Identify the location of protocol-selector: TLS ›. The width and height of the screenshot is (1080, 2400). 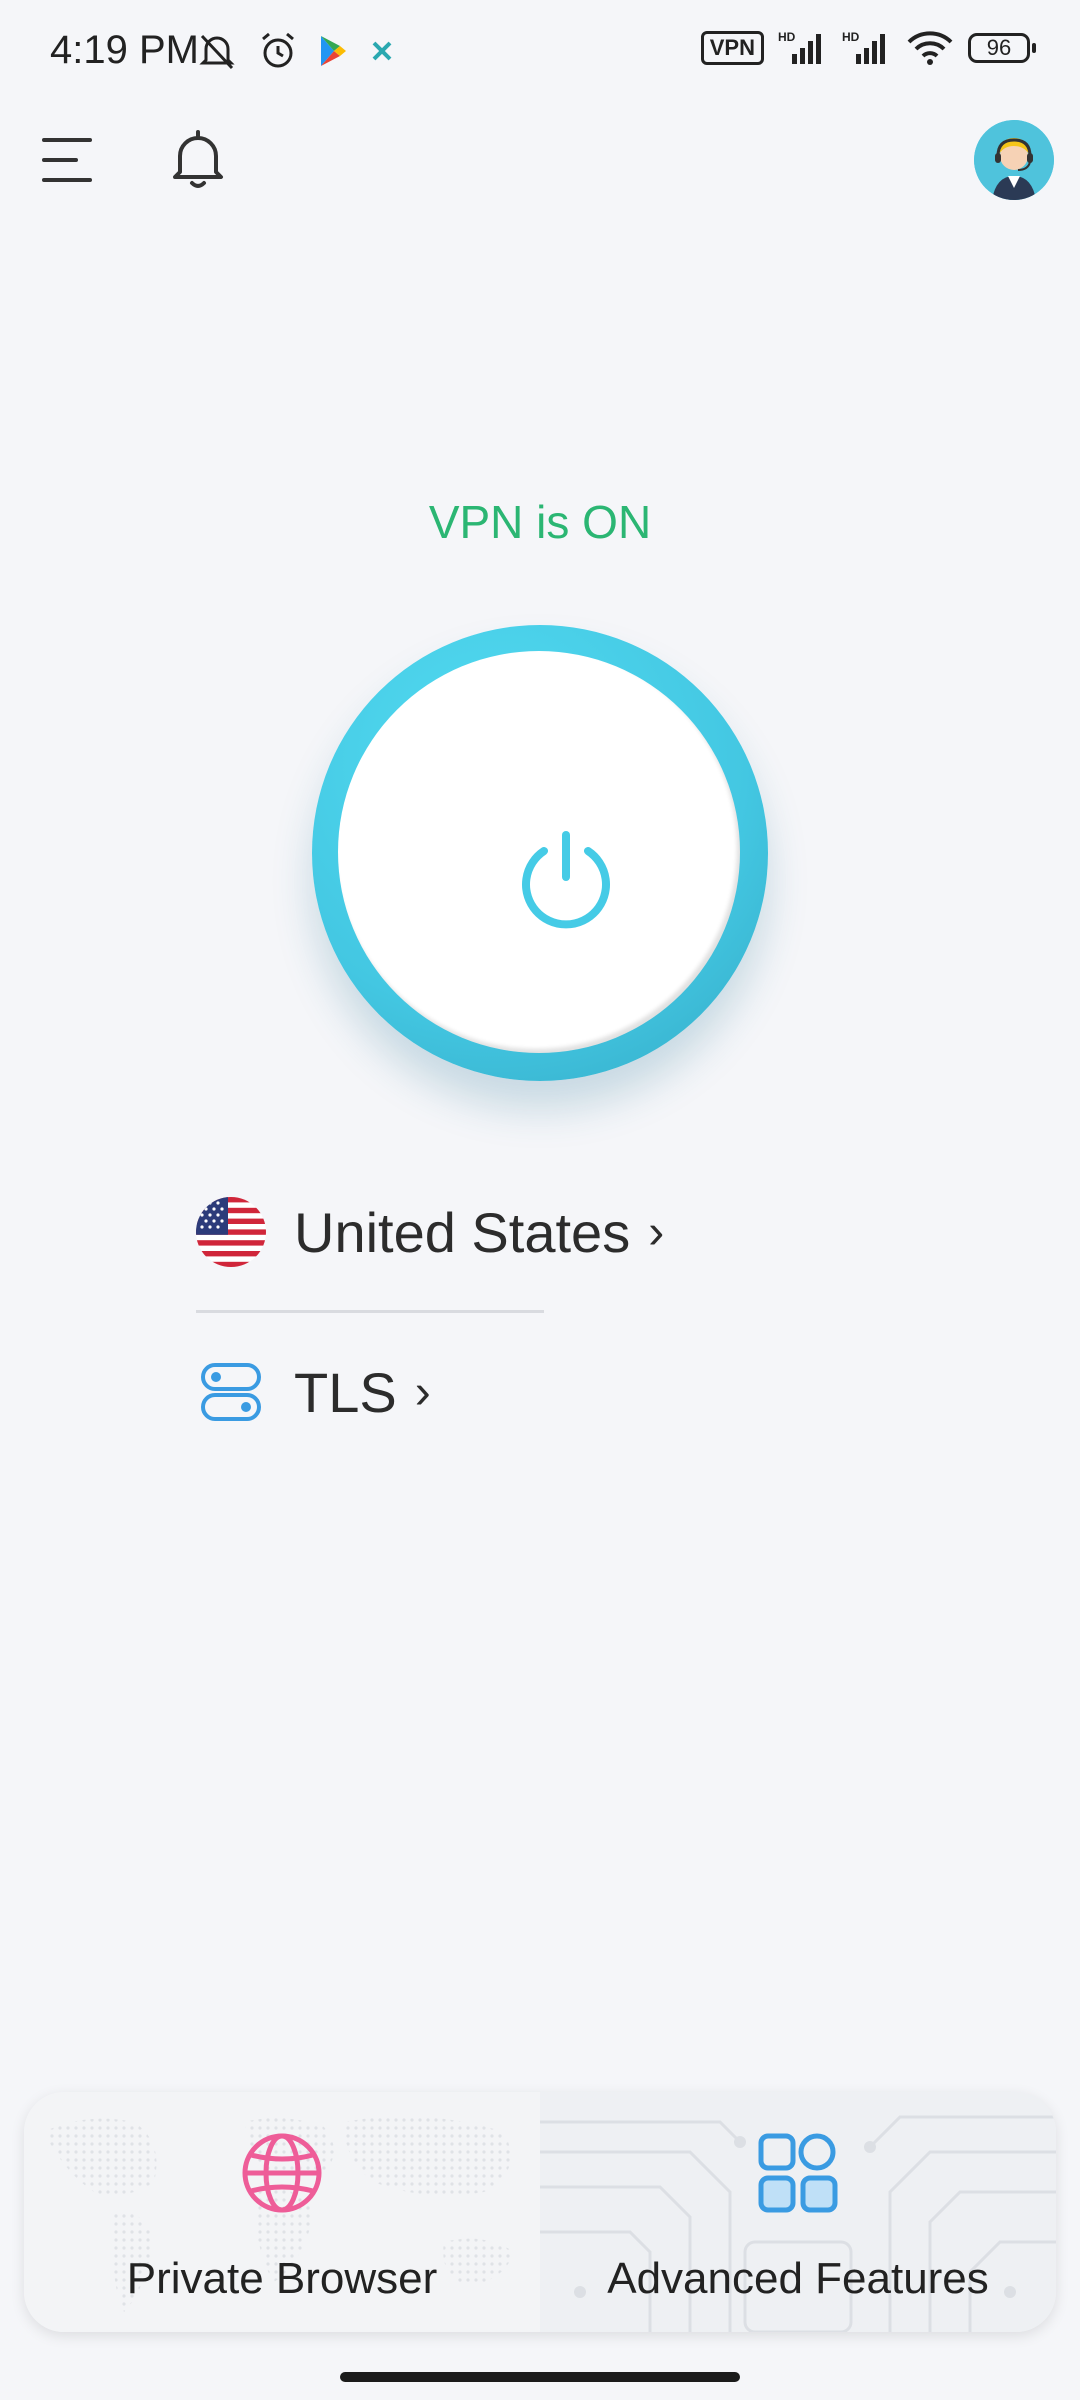
(313, 1392).